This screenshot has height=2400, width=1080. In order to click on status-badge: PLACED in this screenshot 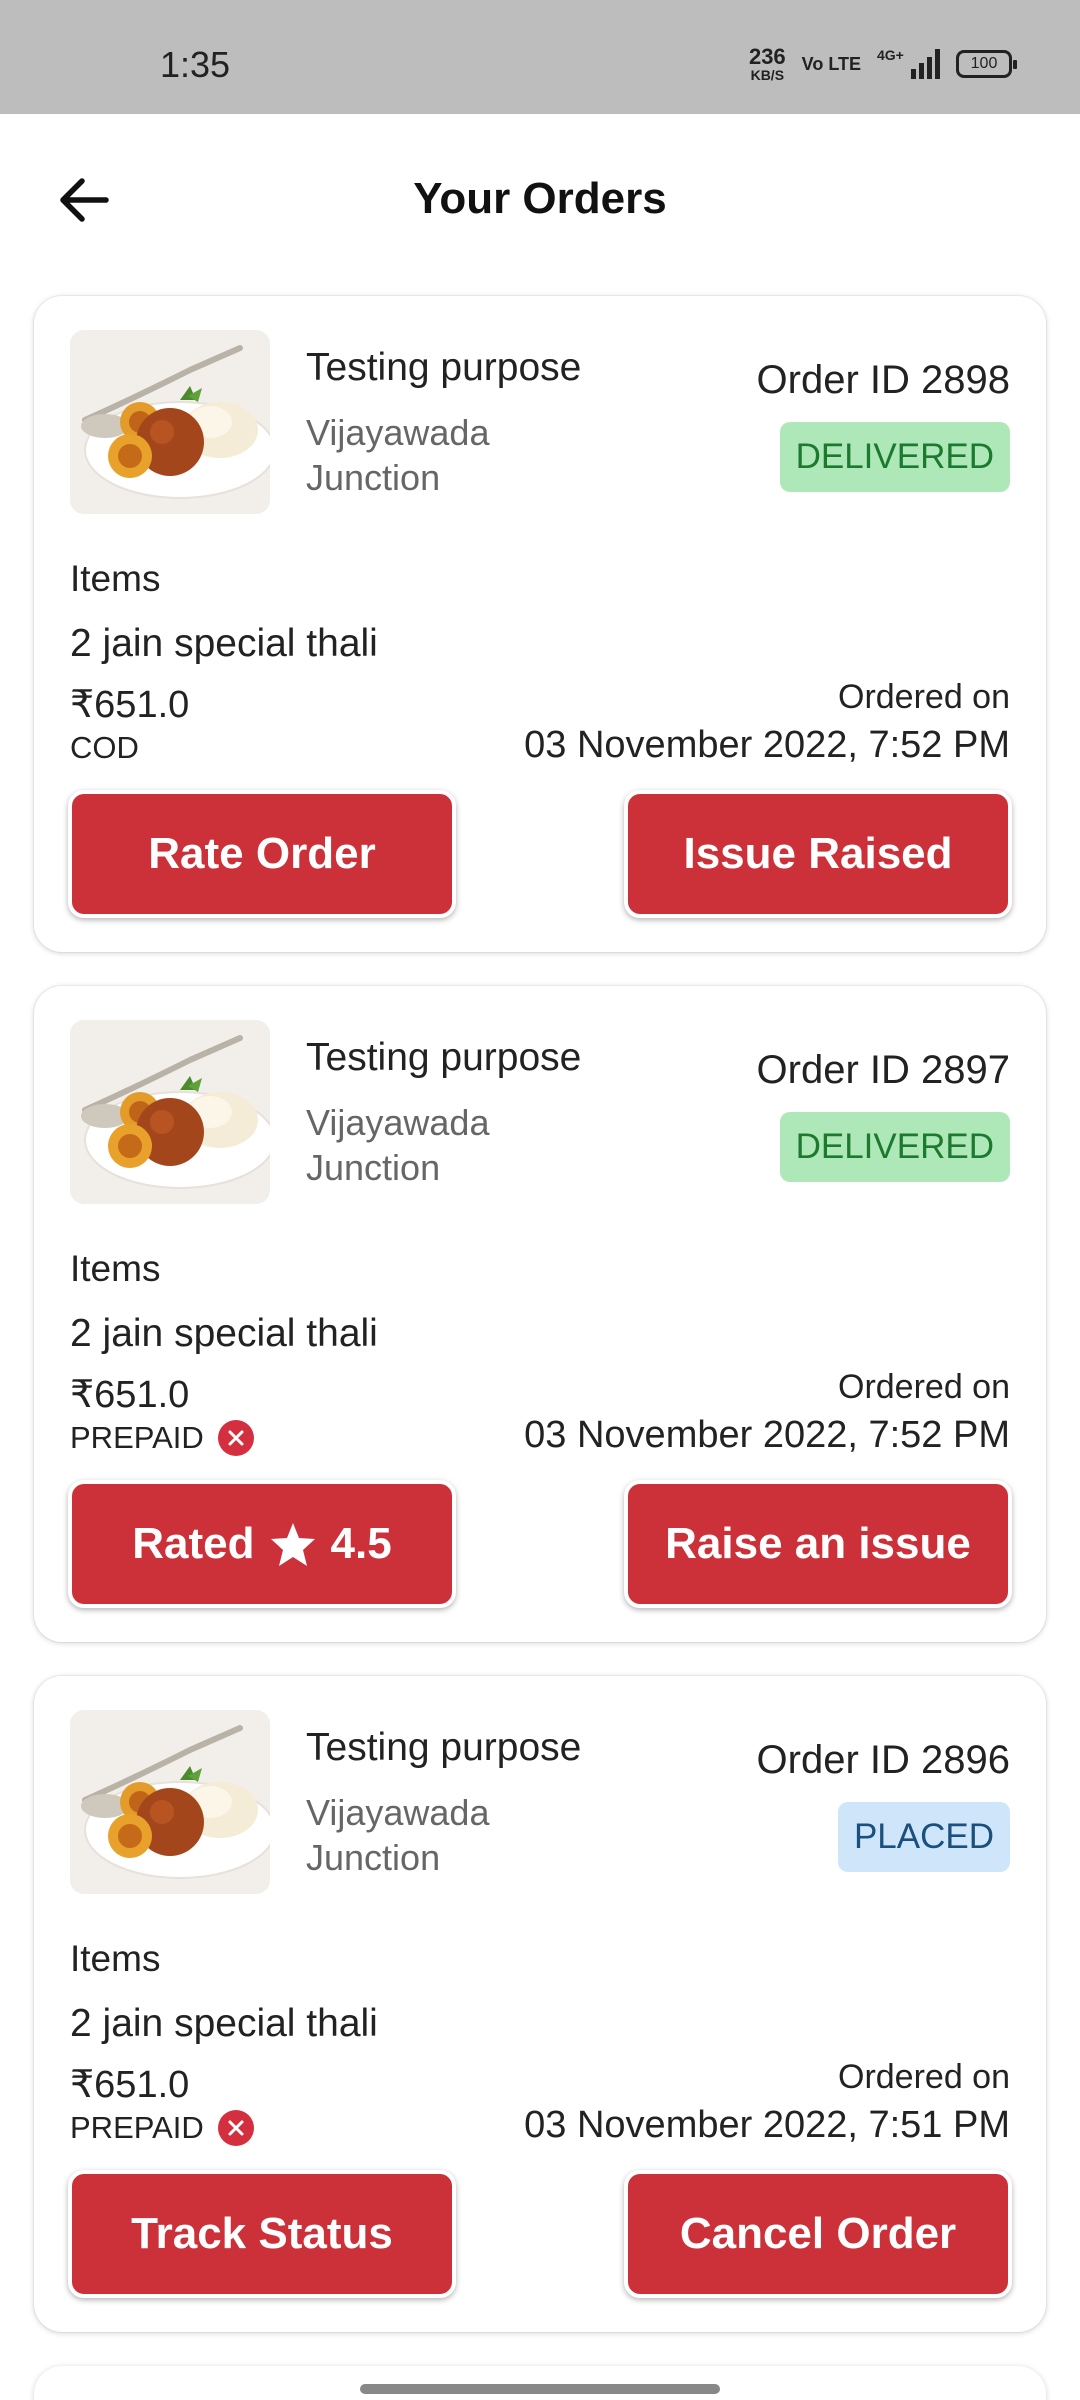, I will do `click(923, 1837)`.